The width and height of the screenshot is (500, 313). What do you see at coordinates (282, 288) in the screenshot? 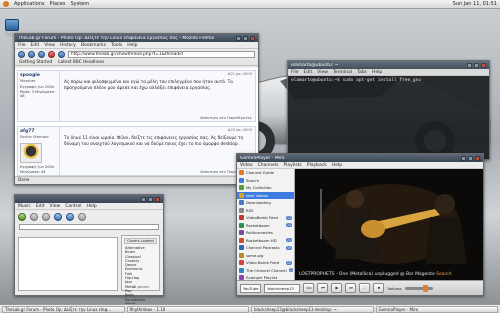
I see `search-input: blacksheep13` at bounding box center [282, 288].